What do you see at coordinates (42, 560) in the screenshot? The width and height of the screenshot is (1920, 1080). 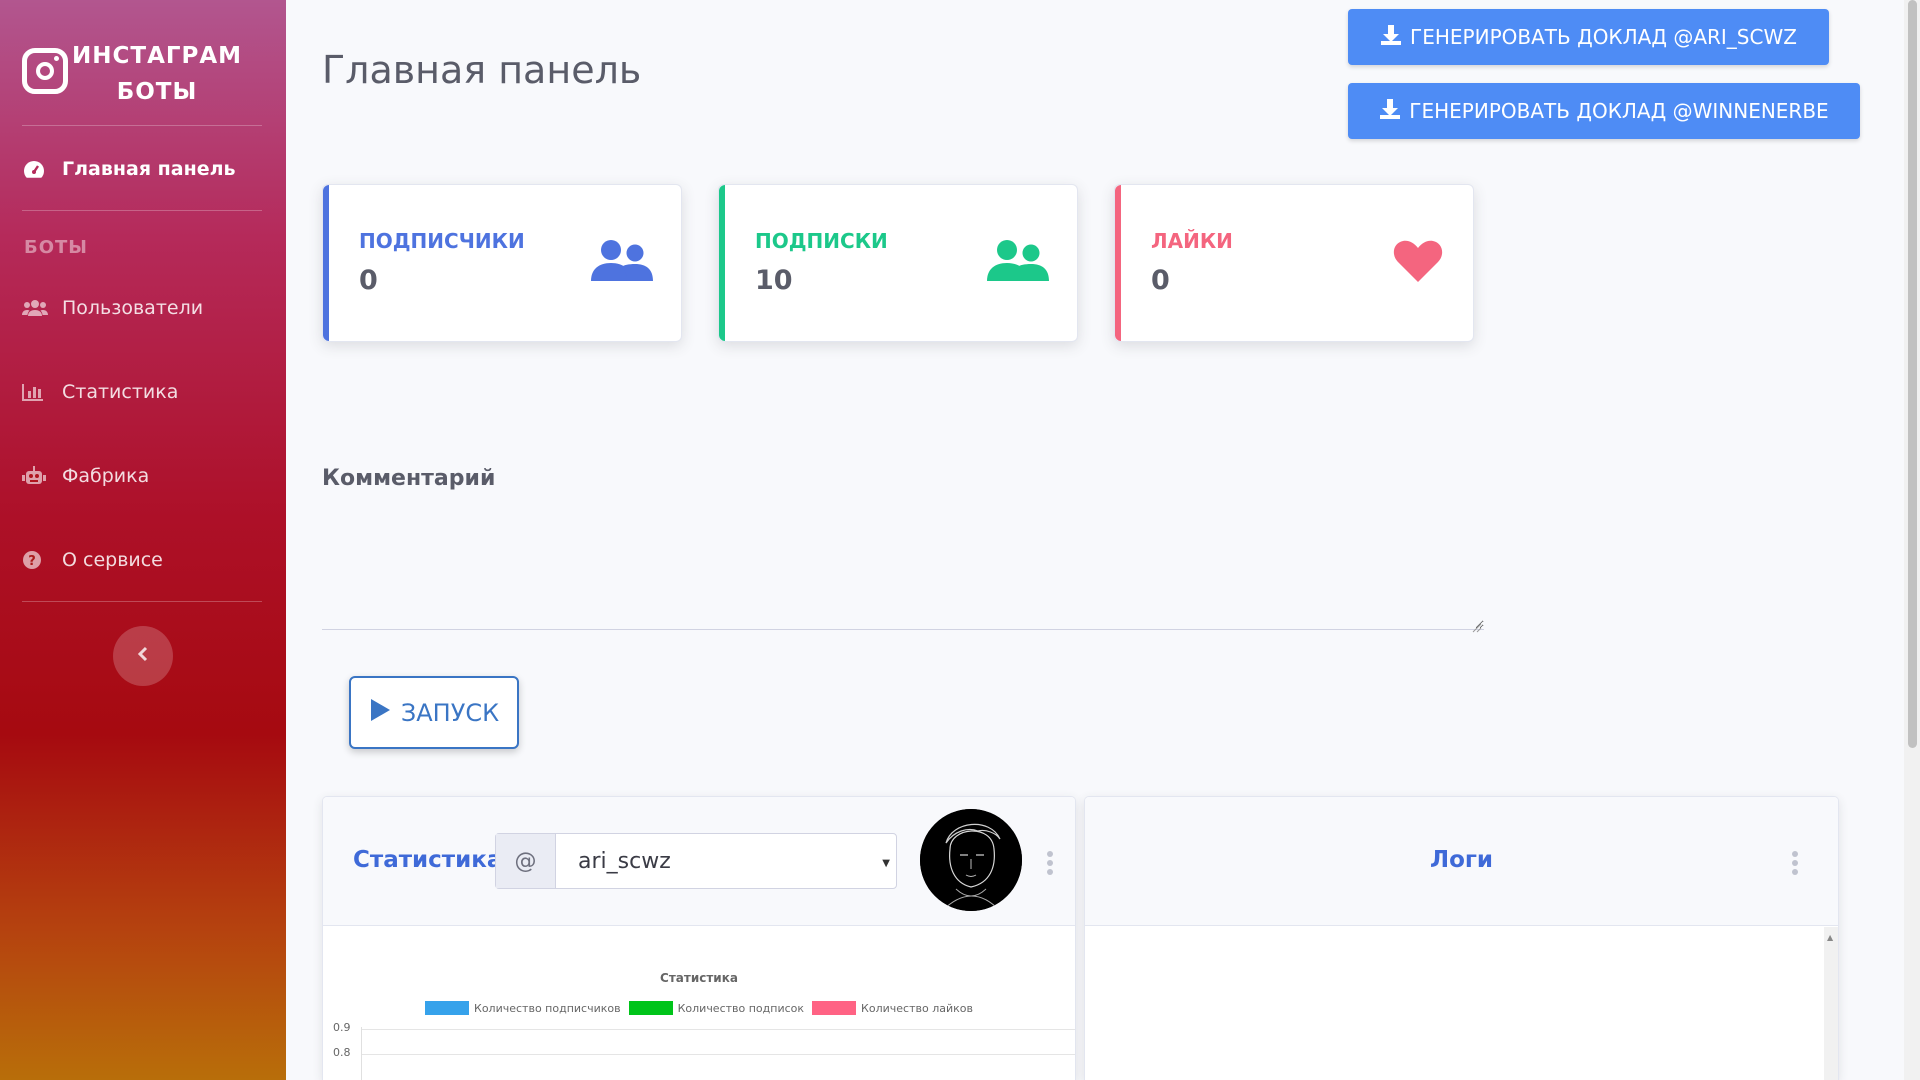 I see `question-circle-icon: ?` at bounding box center [42, 560].